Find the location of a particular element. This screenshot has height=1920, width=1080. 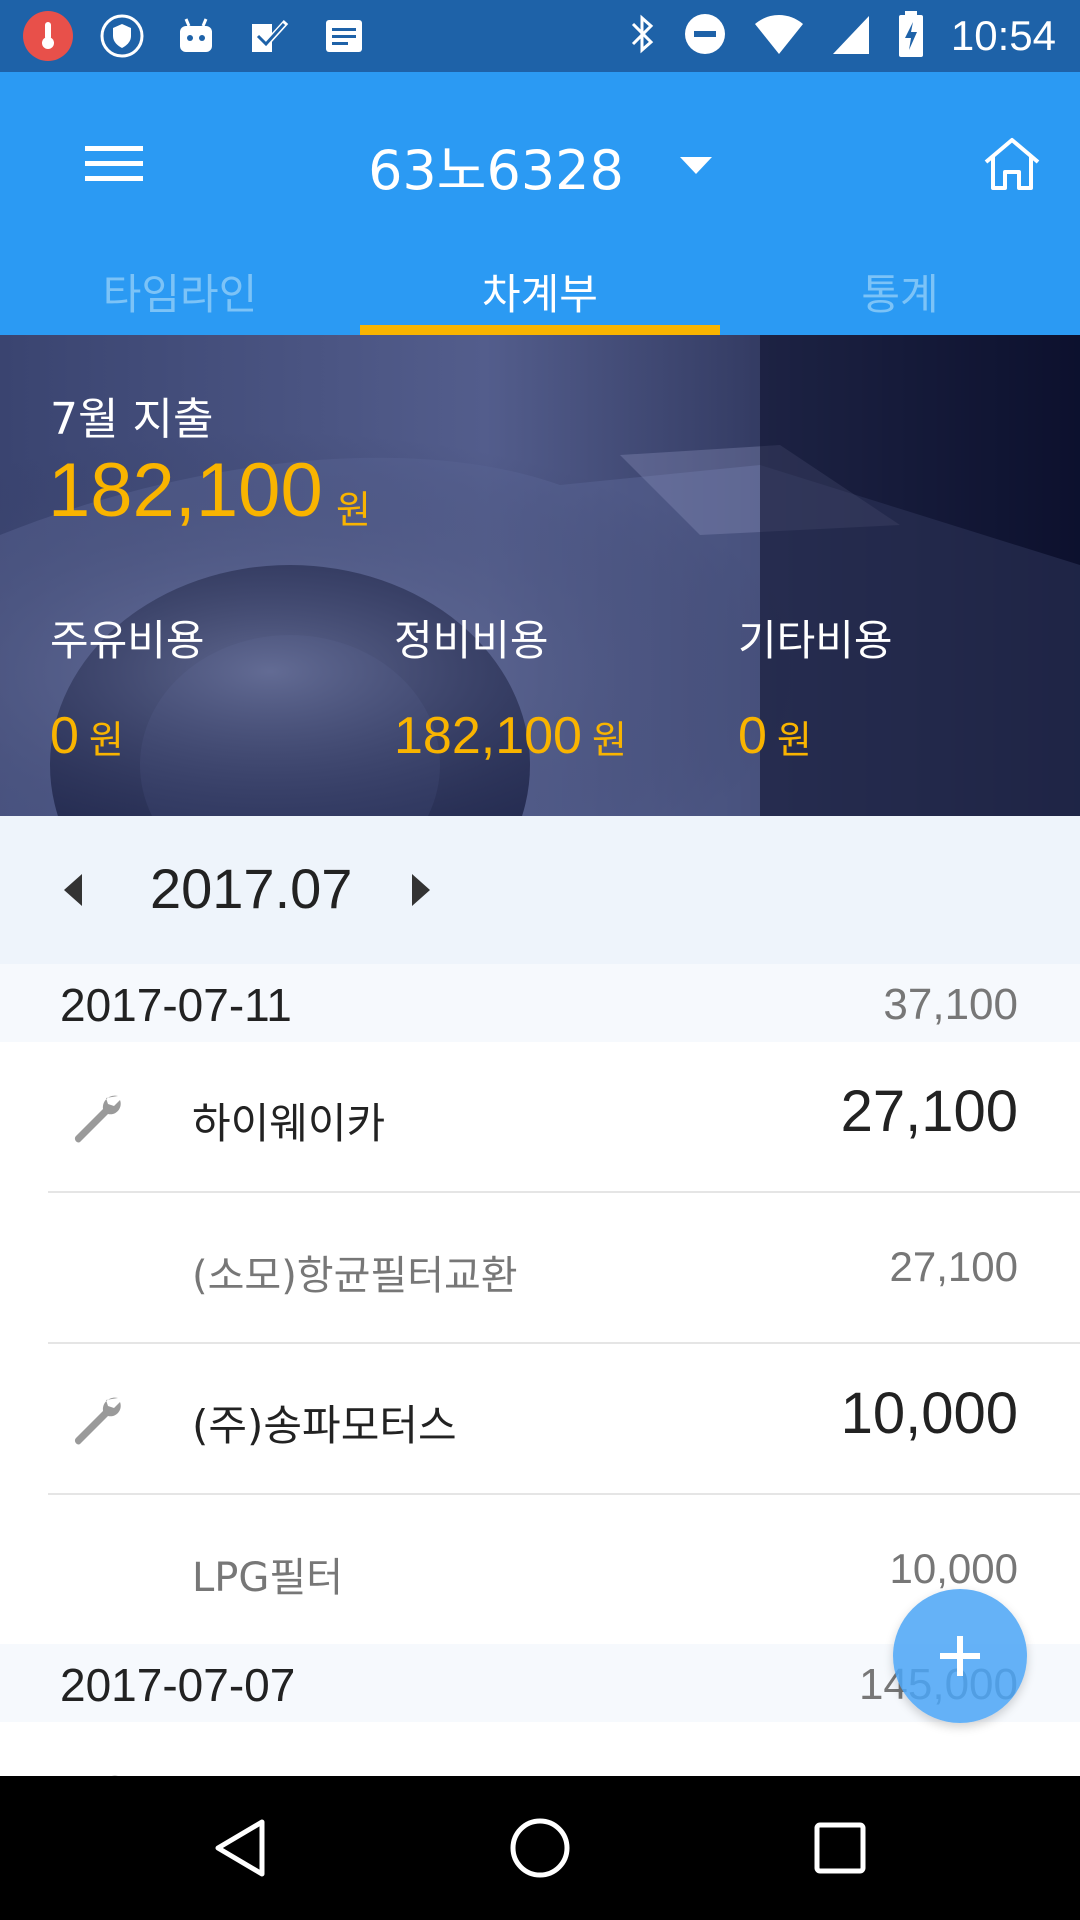

check-icon is located at coordinates (270, 36).